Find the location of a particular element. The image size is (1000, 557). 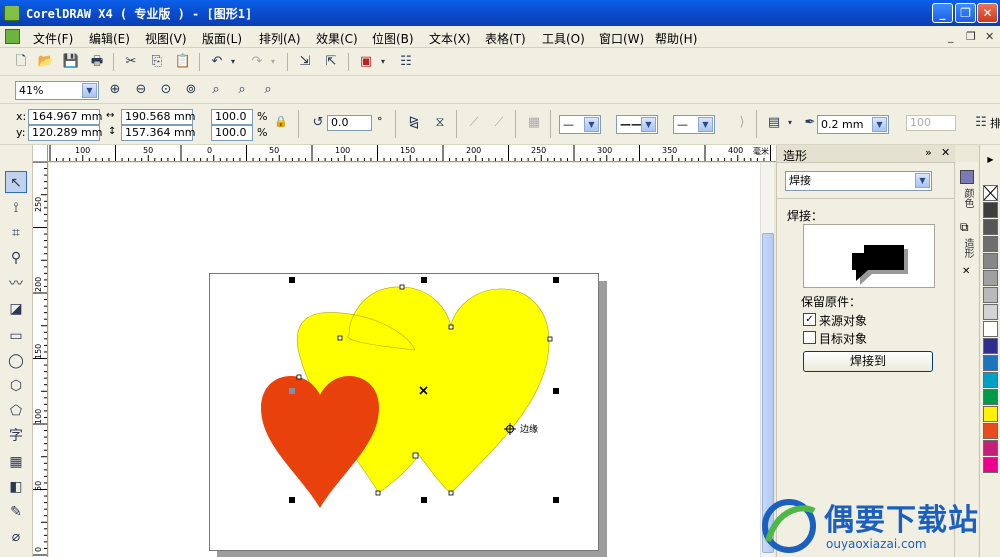

shaping-mode-select: 焊接 ▼ is located at coordinates (858, 181).